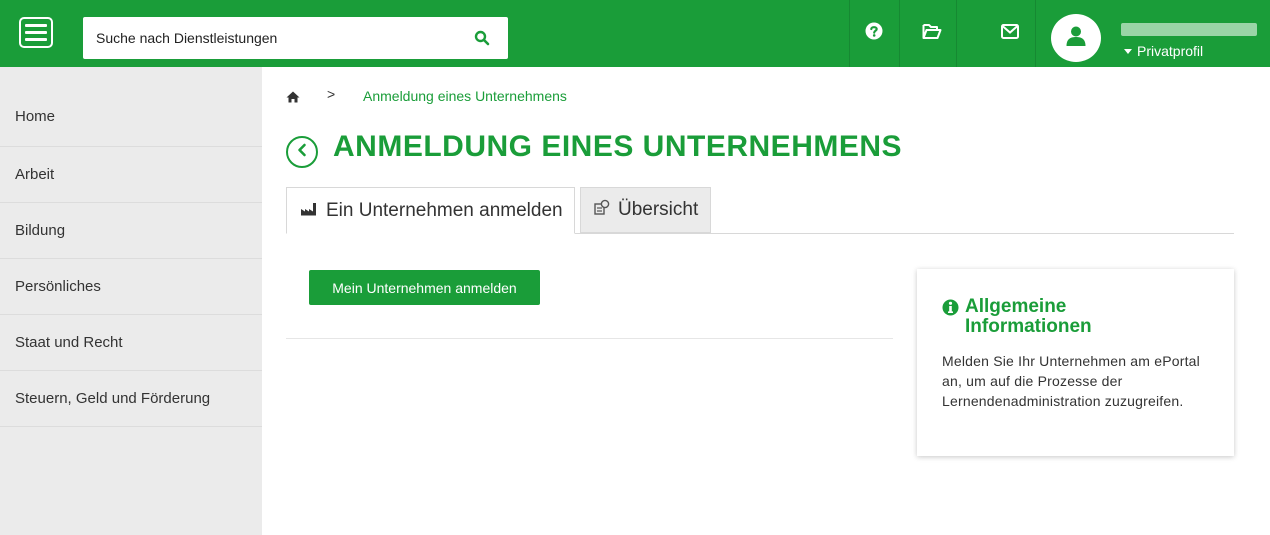 The height and width of the screenshot is (535, 1270). I want to click on register-company-button: Mein Unternehmen anmelden, so click(424, 287).